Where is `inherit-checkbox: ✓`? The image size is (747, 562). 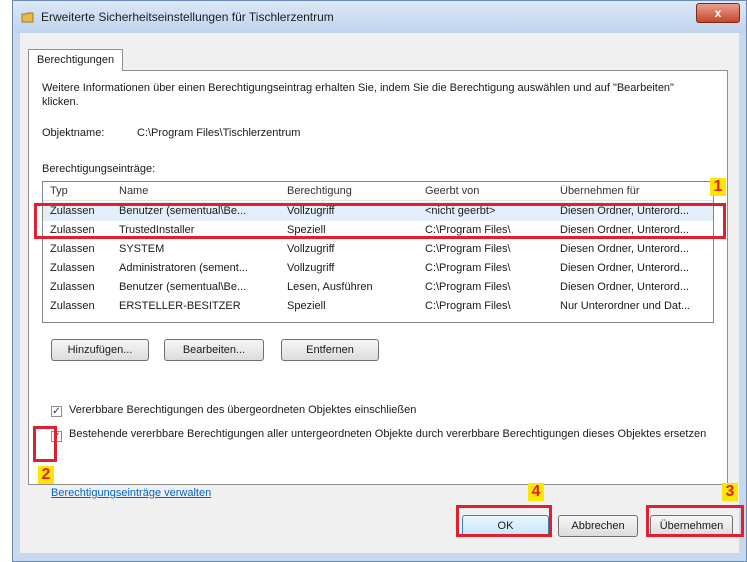
inherit-checkbox: ✓ is located at coordinates (56, 411).